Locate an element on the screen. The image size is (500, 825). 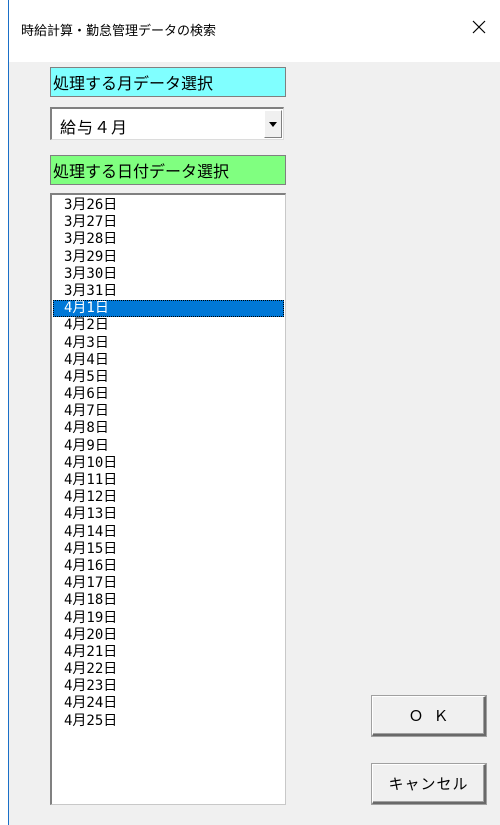
close-icon is located at coordinates (479, 27).